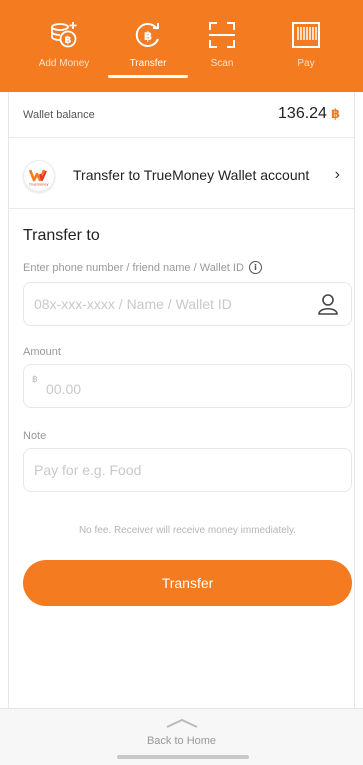 The width and height of the screenshot is (363, 765). Describe the element at coordinates (302, 113) in the screenshot. I see `wallet-balance-value: 136.24` at that location.